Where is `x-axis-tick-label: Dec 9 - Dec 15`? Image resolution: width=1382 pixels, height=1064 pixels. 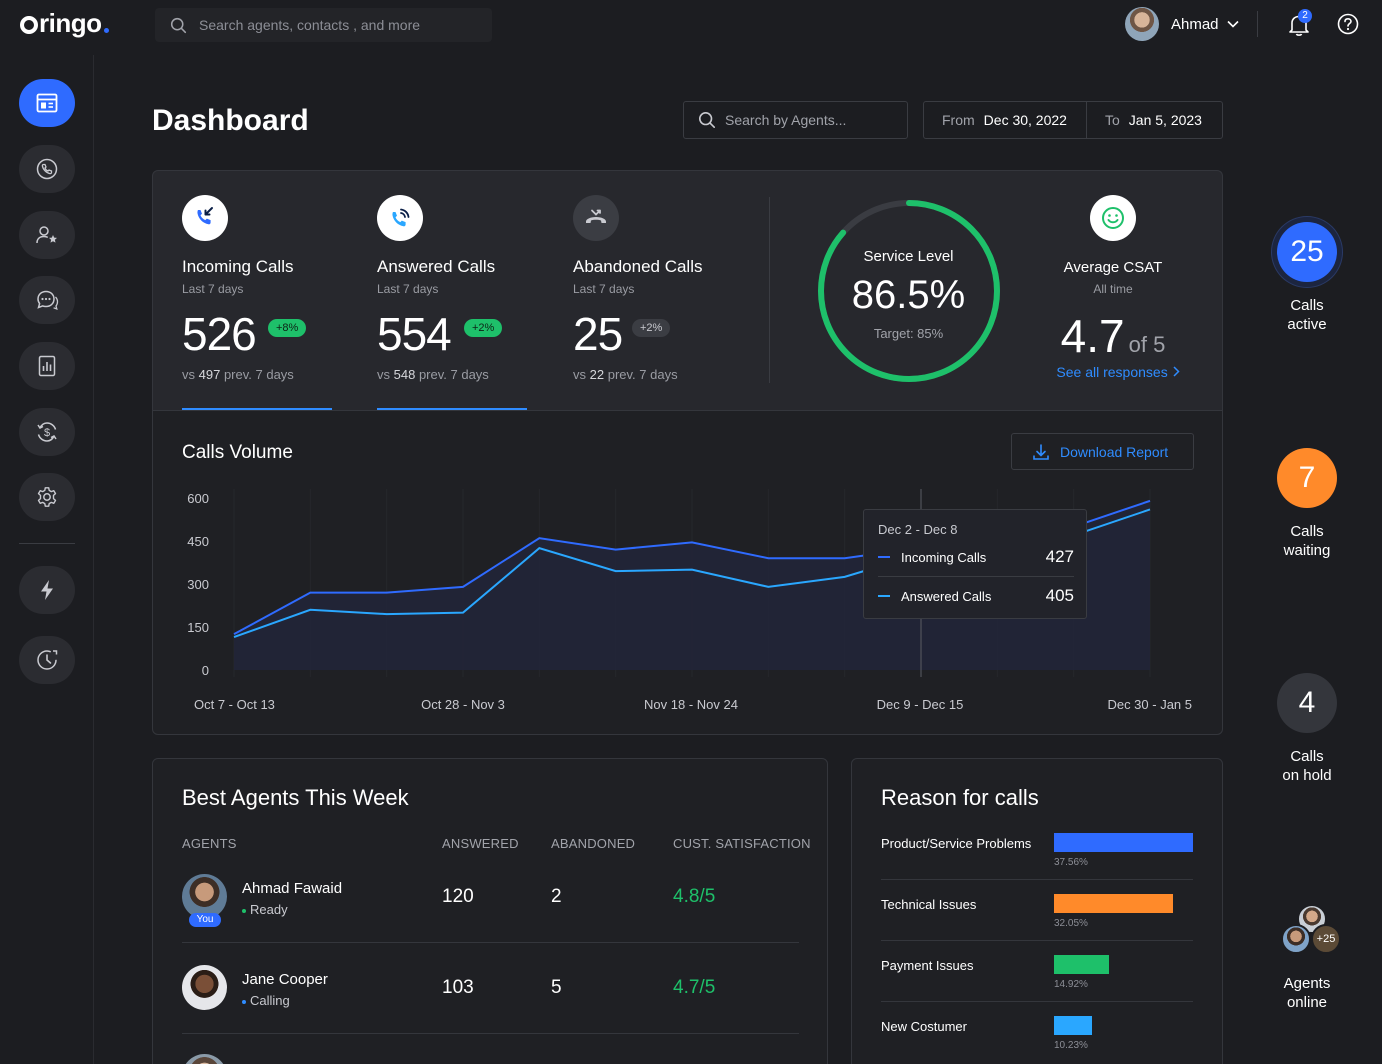
x-axis-tick-label: Dec 9 - Dec 15 is located at coordinates (920, 704).